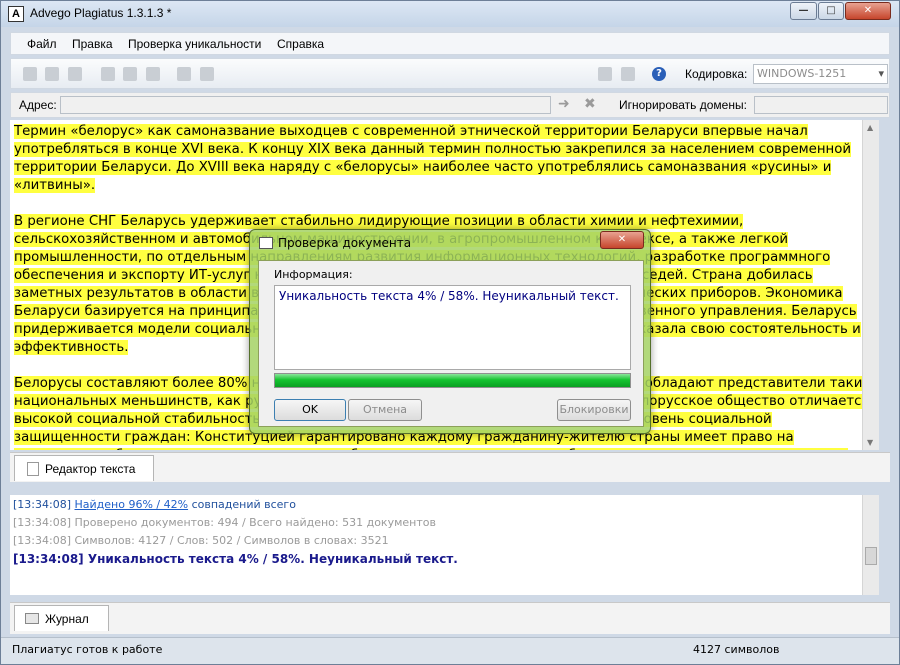 Image resolution: width=900 pixels, height=665 pixels. I want to click on tab-text-editor: Редактор текста, so click(84, 468).